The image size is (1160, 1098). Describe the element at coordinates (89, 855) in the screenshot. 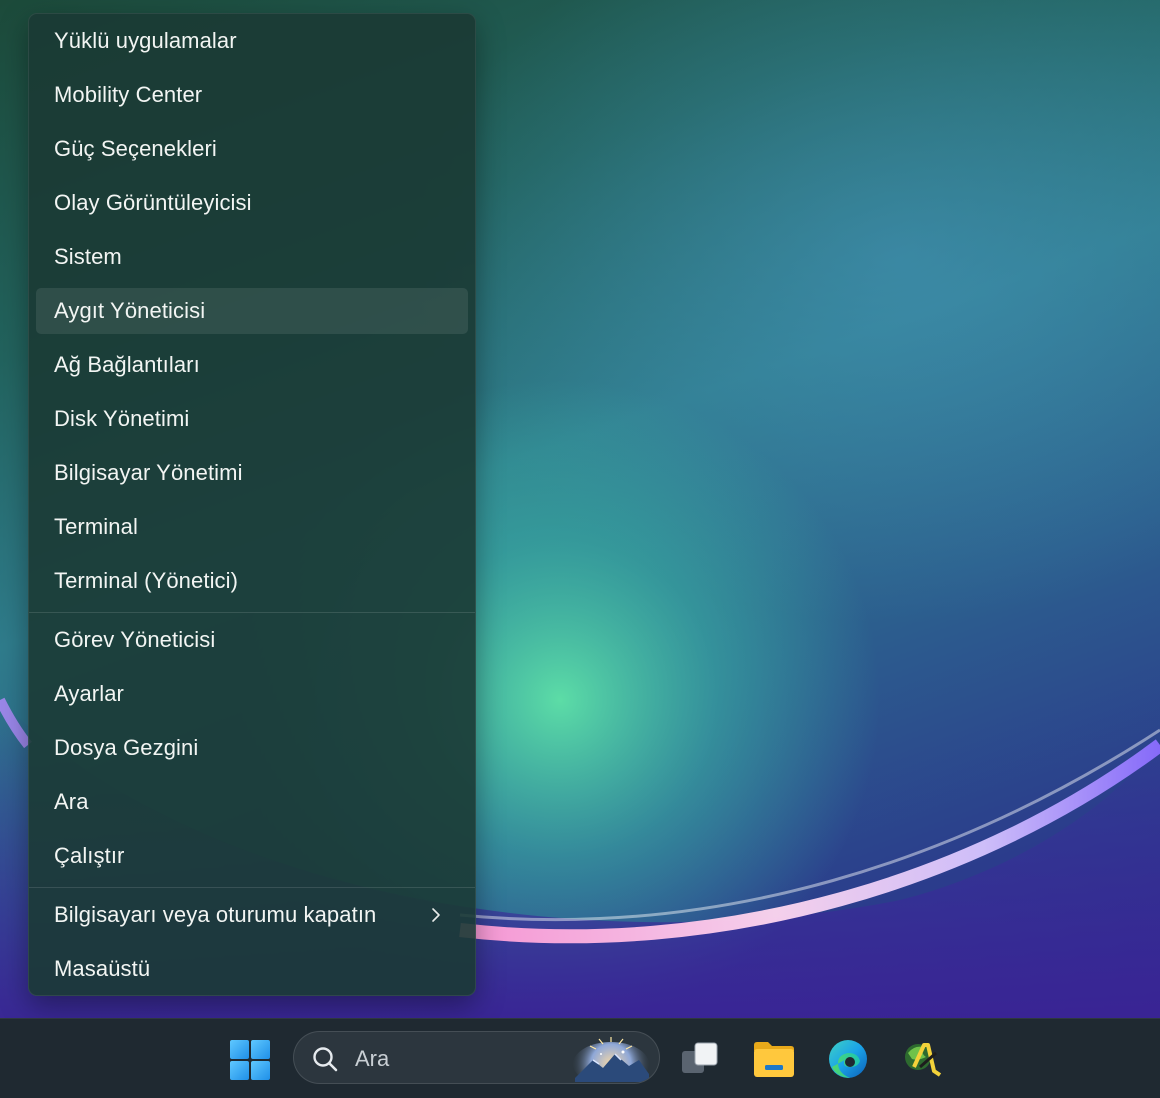

I see `menu-item-label: Çalıştır` at that location.